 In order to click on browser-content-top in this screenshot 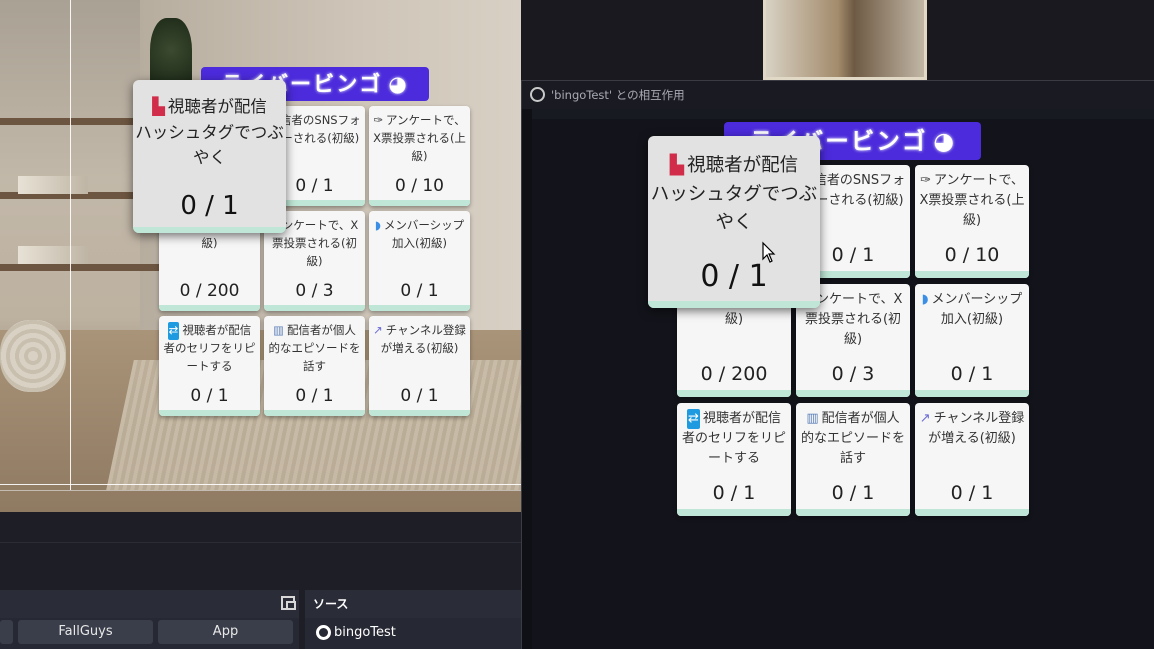, I will do `click(843, 114)`.